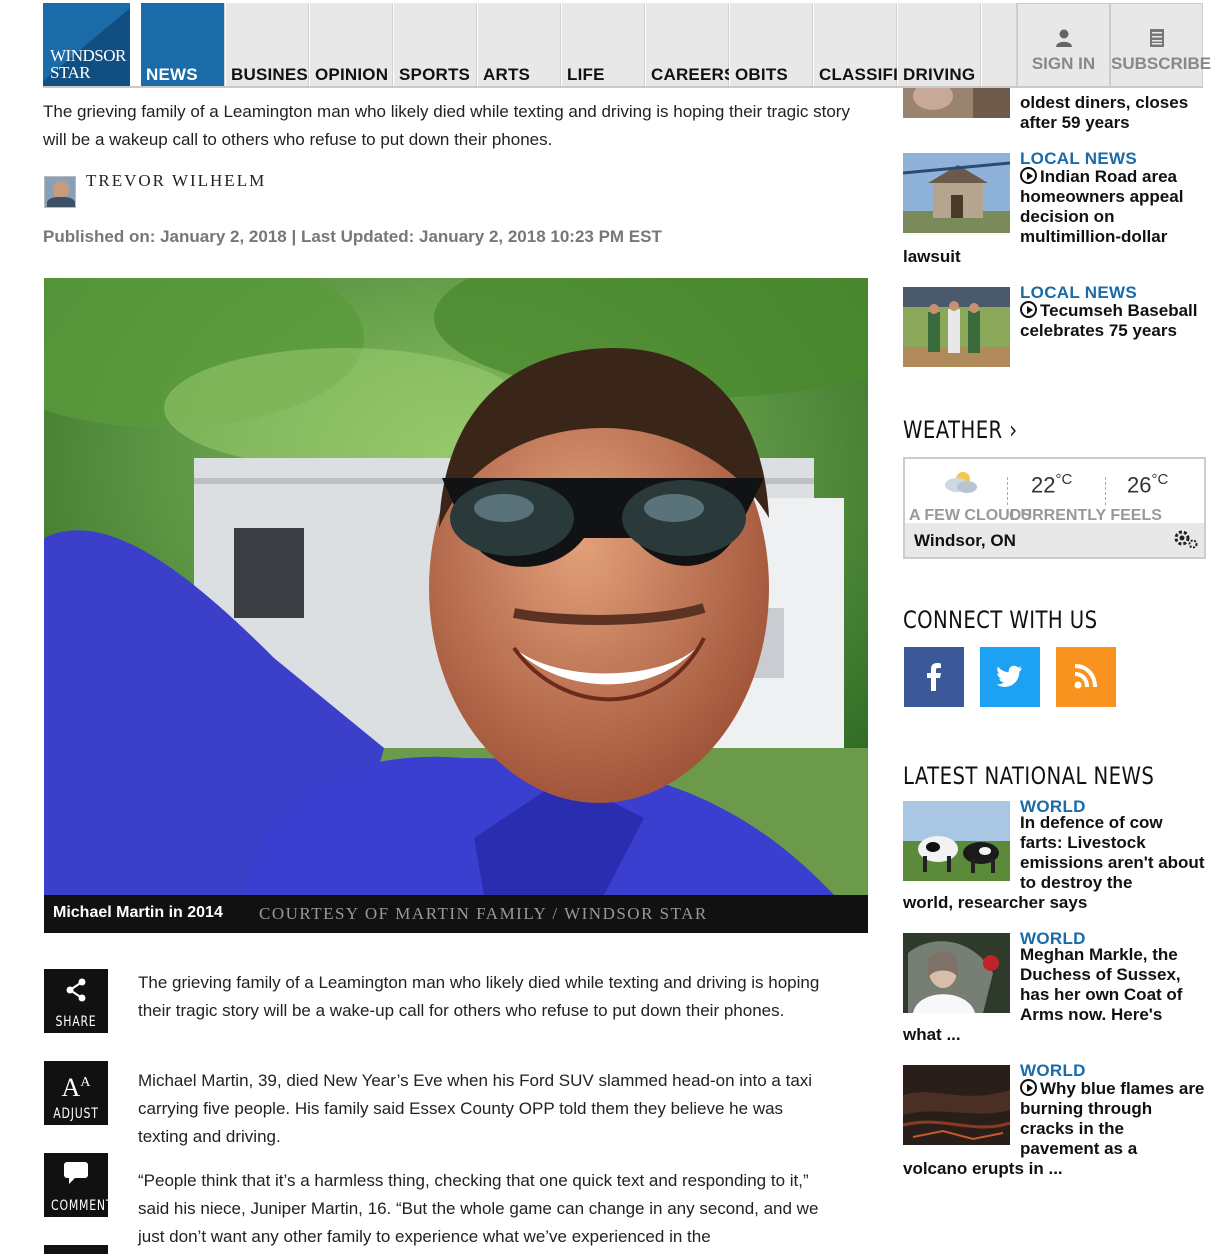 This screenshot has height=1254, width=1228. What do you see at coordinates (1139, 485) in the screenshot?
I see `feels-temp-value: 26` at bounding box center [1139, 485].